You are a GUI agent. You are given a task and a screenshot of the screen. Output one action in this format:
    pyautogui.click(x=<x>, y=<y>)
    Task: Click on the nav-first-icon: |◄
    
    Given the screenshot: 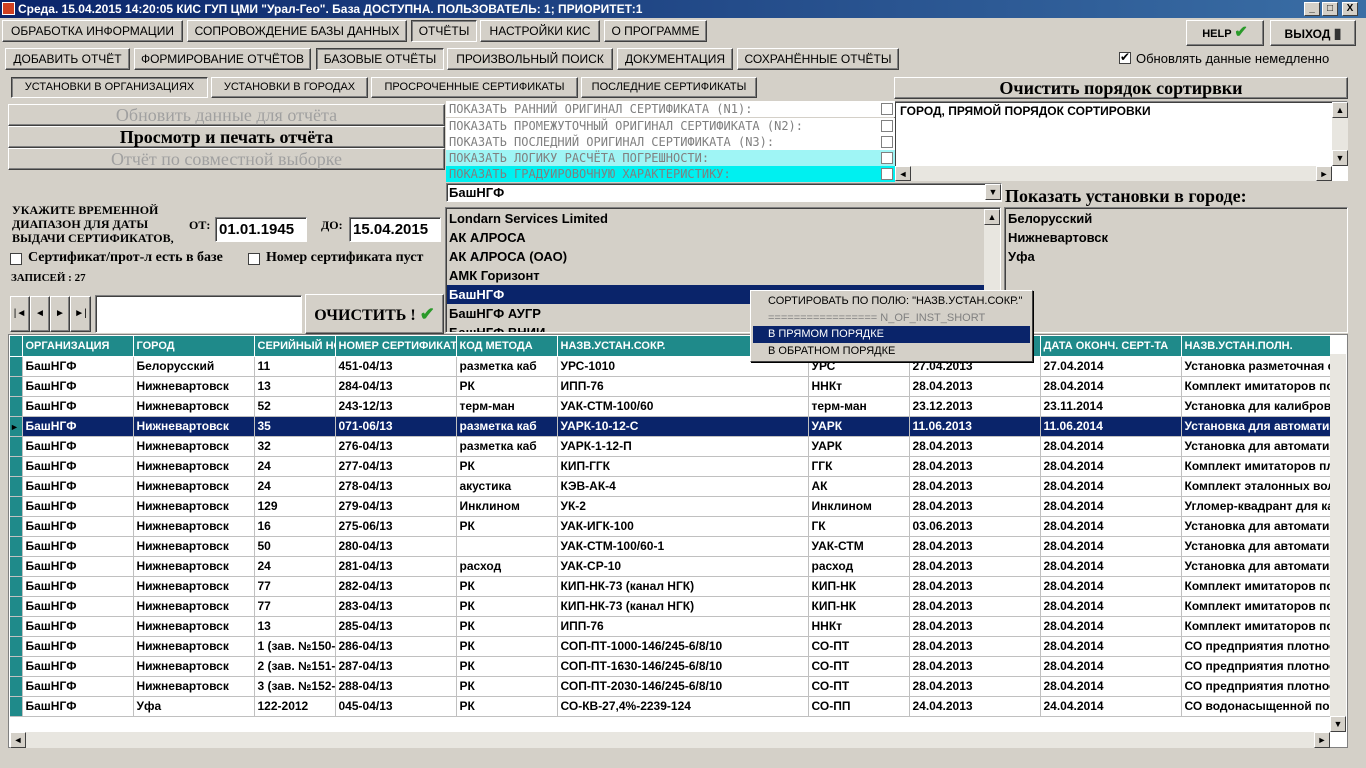 What is the action you would take?
    pyautogui.click(x=20, y=314)
    